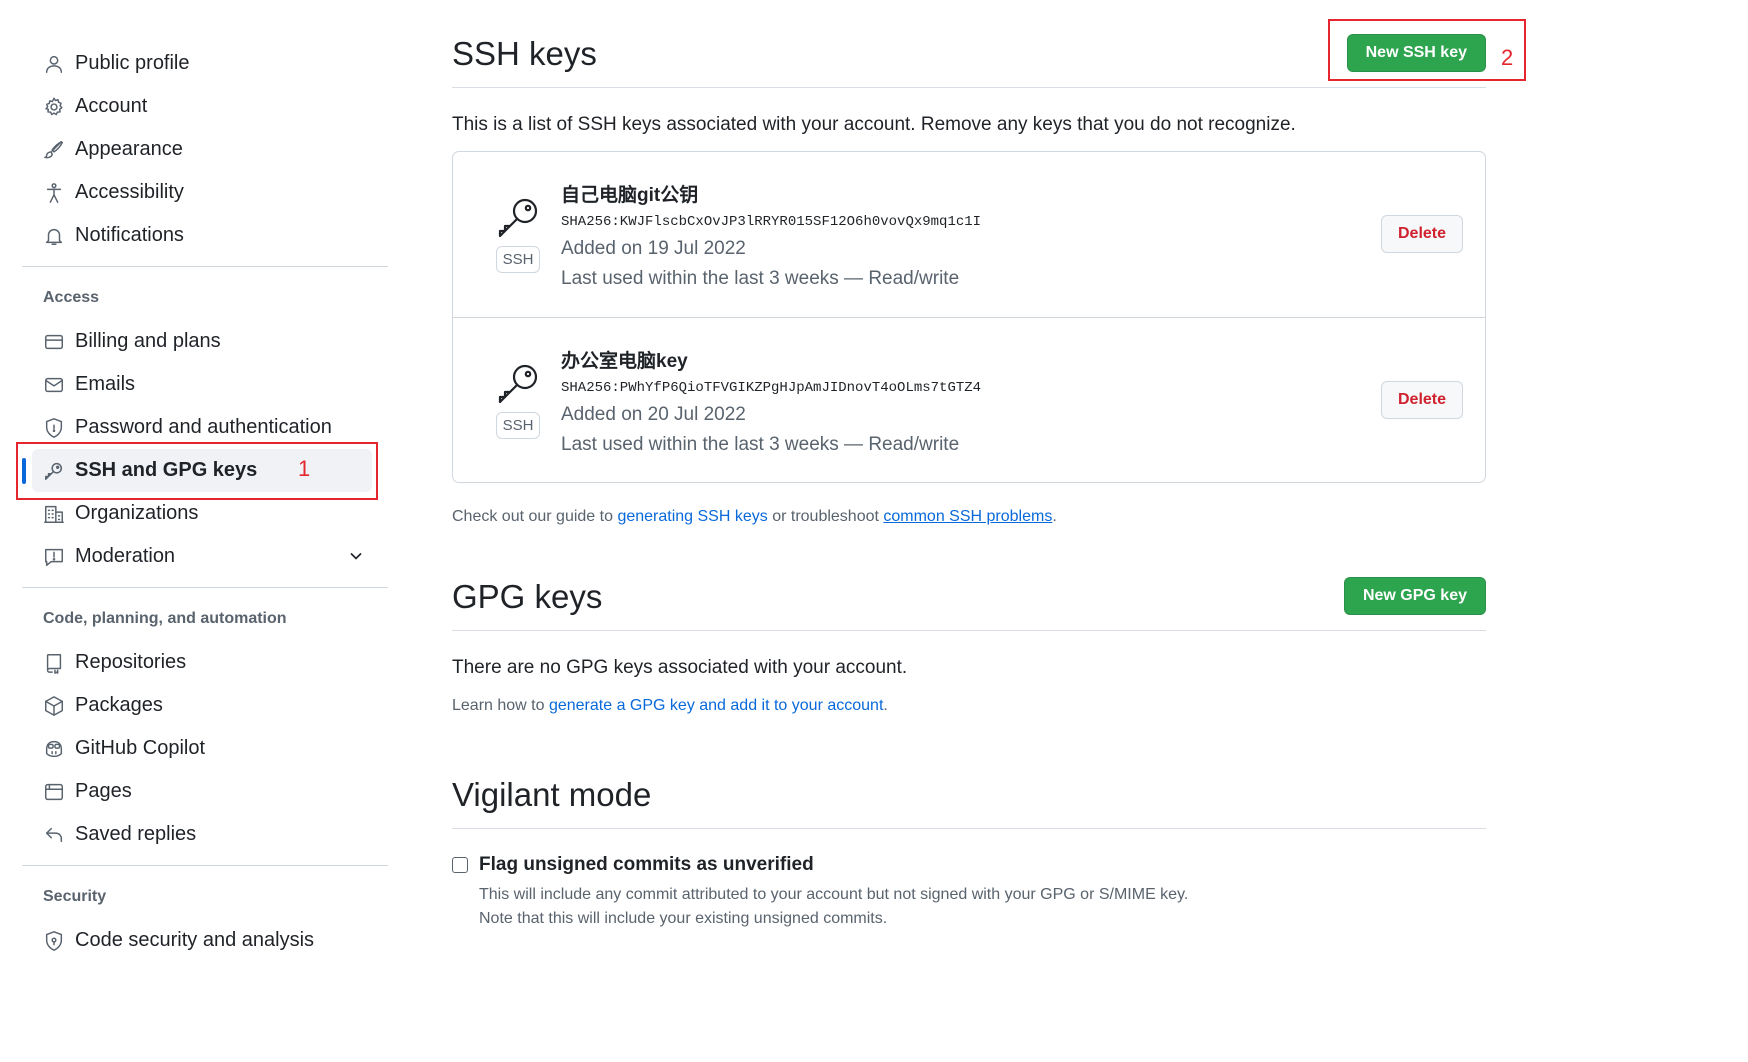 The width and height of the screenshot is (1748, 1062). I want to click on accessibility-icon, so click(54, 193).